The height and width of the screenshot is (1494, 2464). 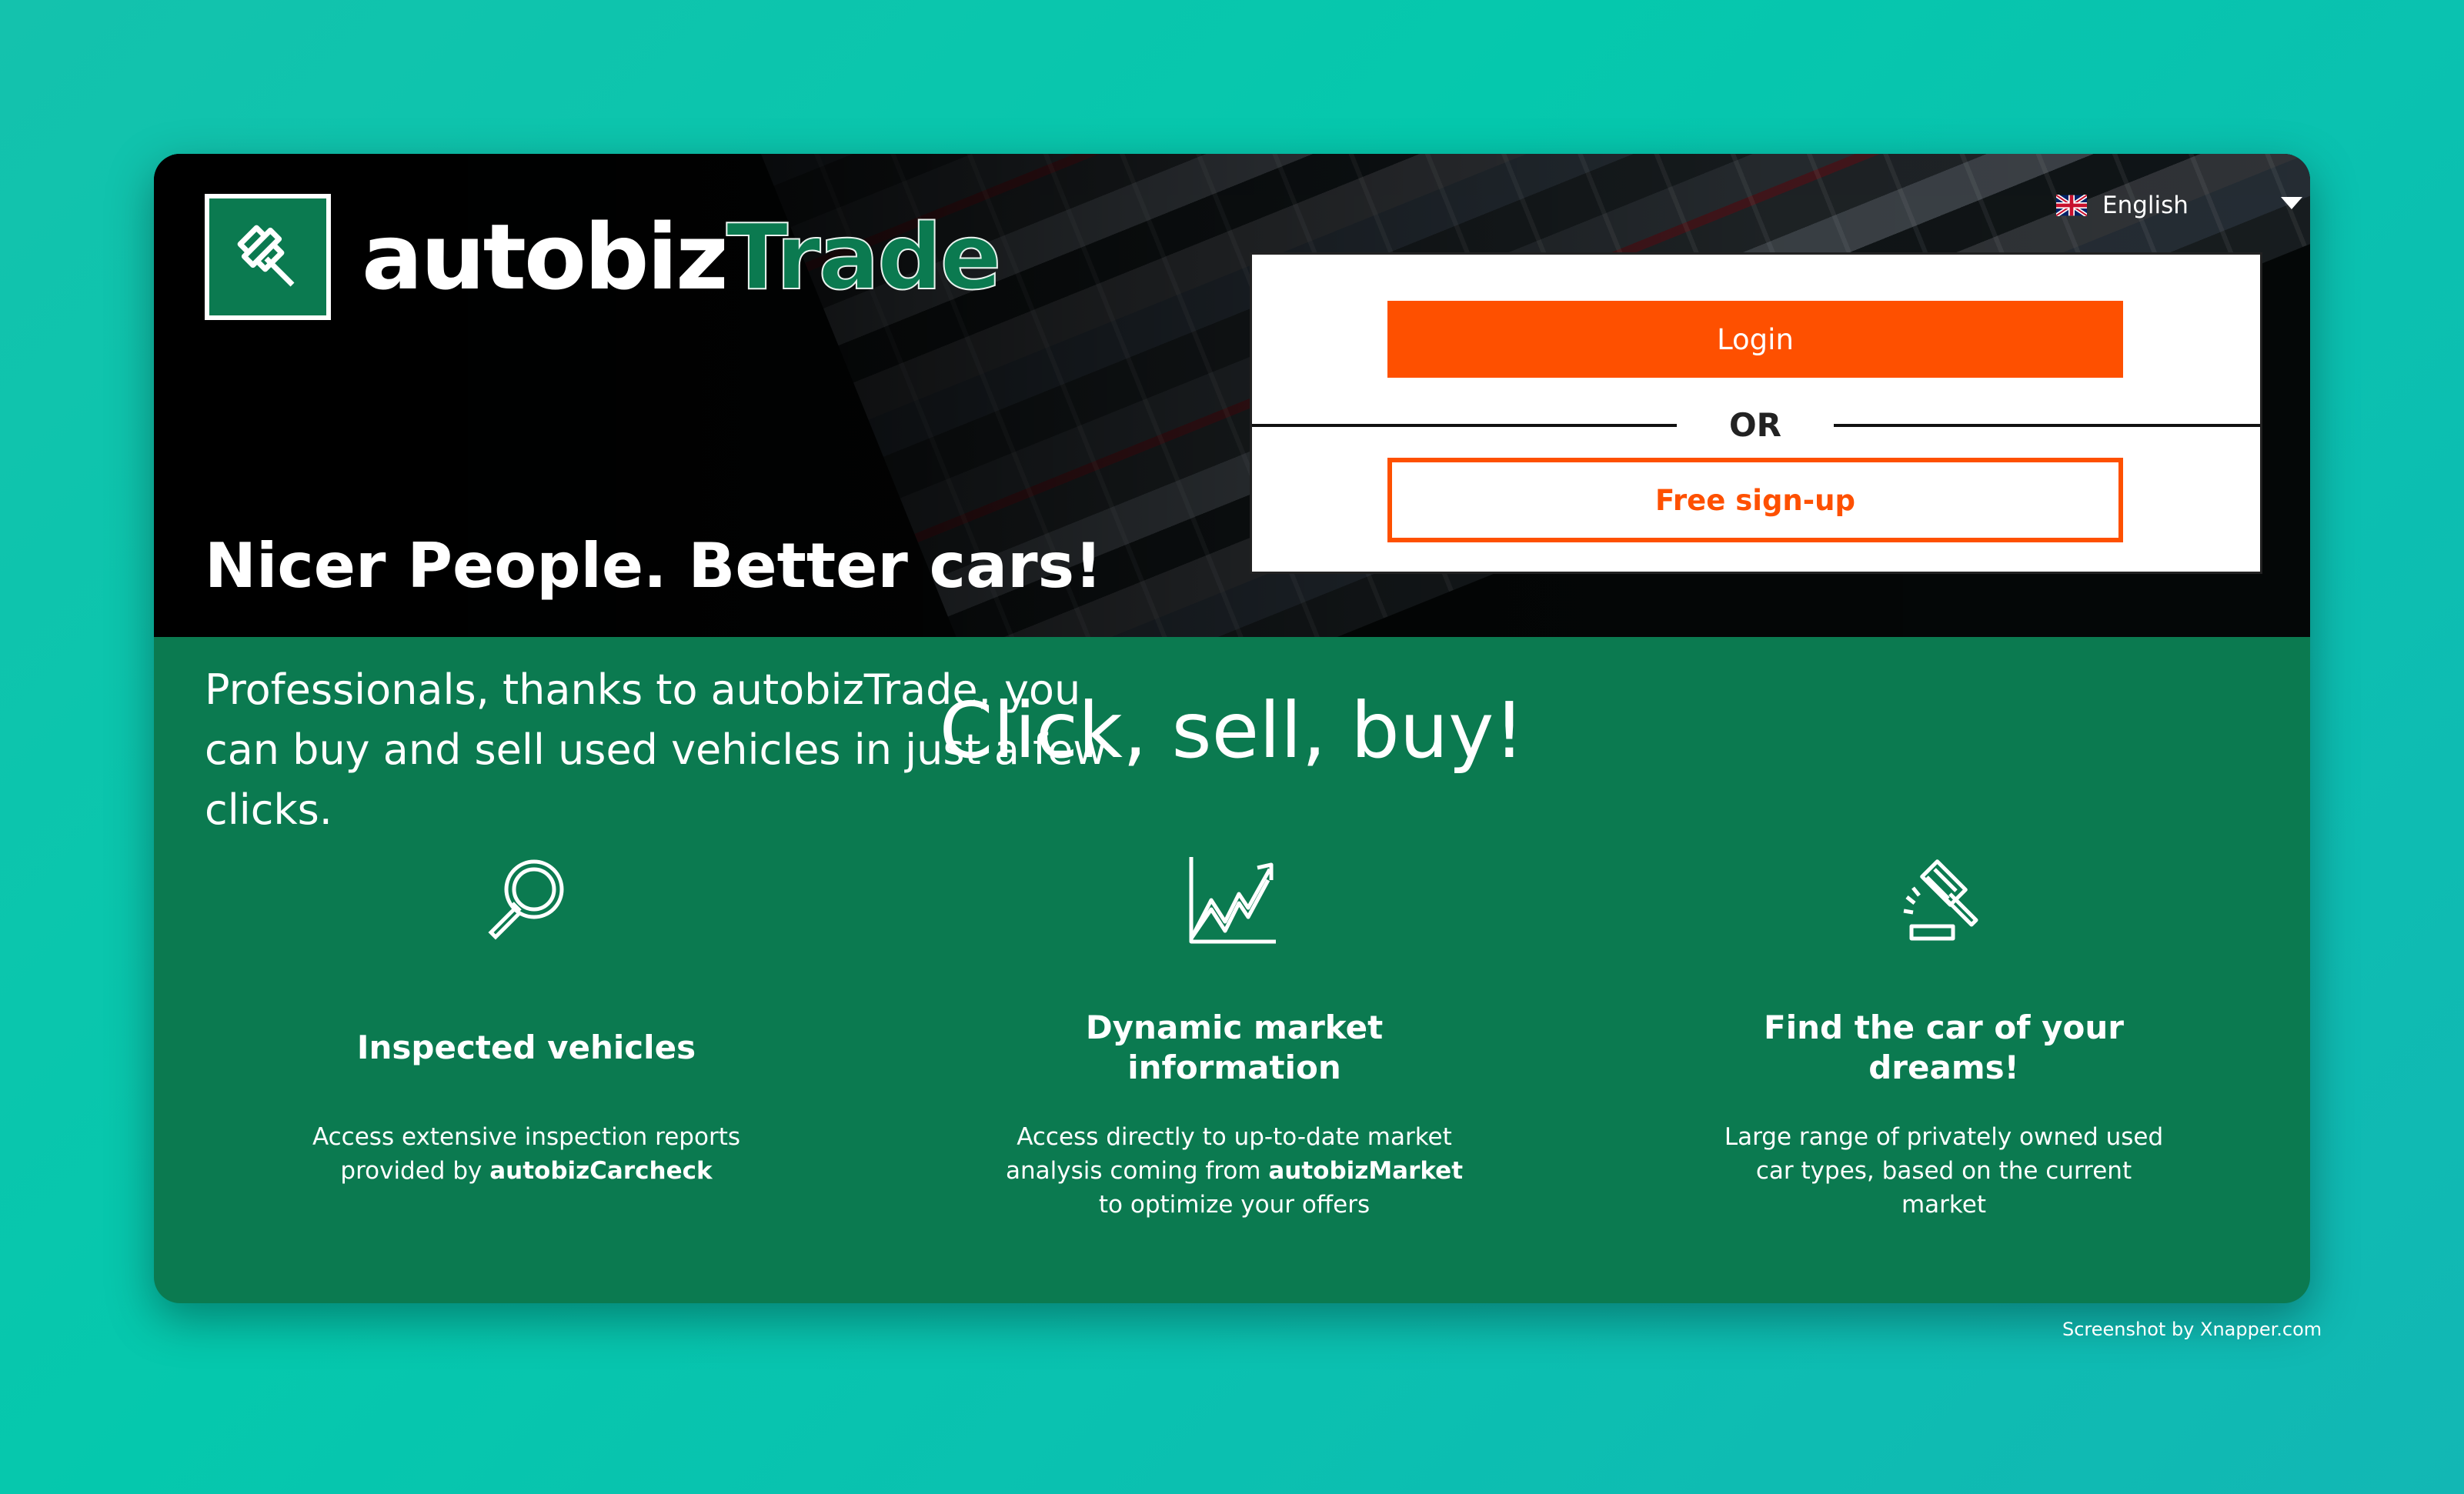 I want to click on uk-flag-icon, so click(x=2071, y=205).